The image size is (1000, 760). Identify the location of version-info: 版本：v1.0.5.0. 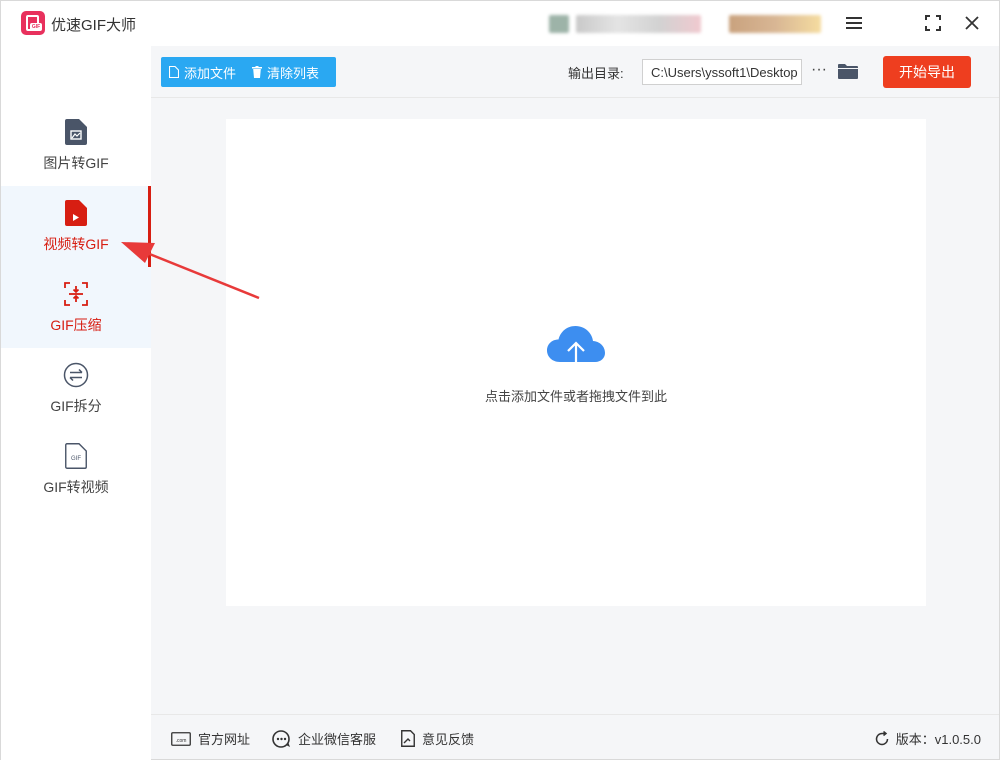
(927, 738).